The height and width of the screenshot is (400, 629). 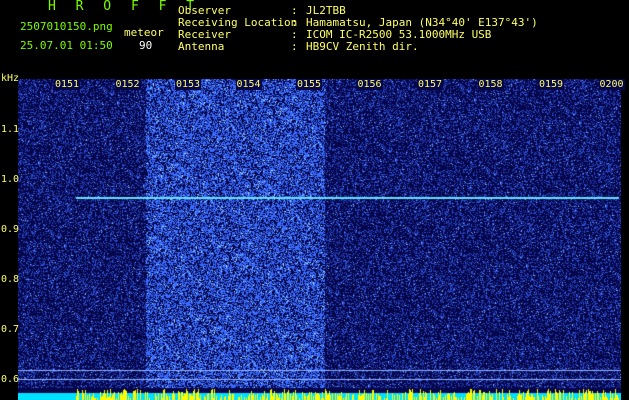 I want to click on meteor-label: meteor, so click(x=144, y=32).